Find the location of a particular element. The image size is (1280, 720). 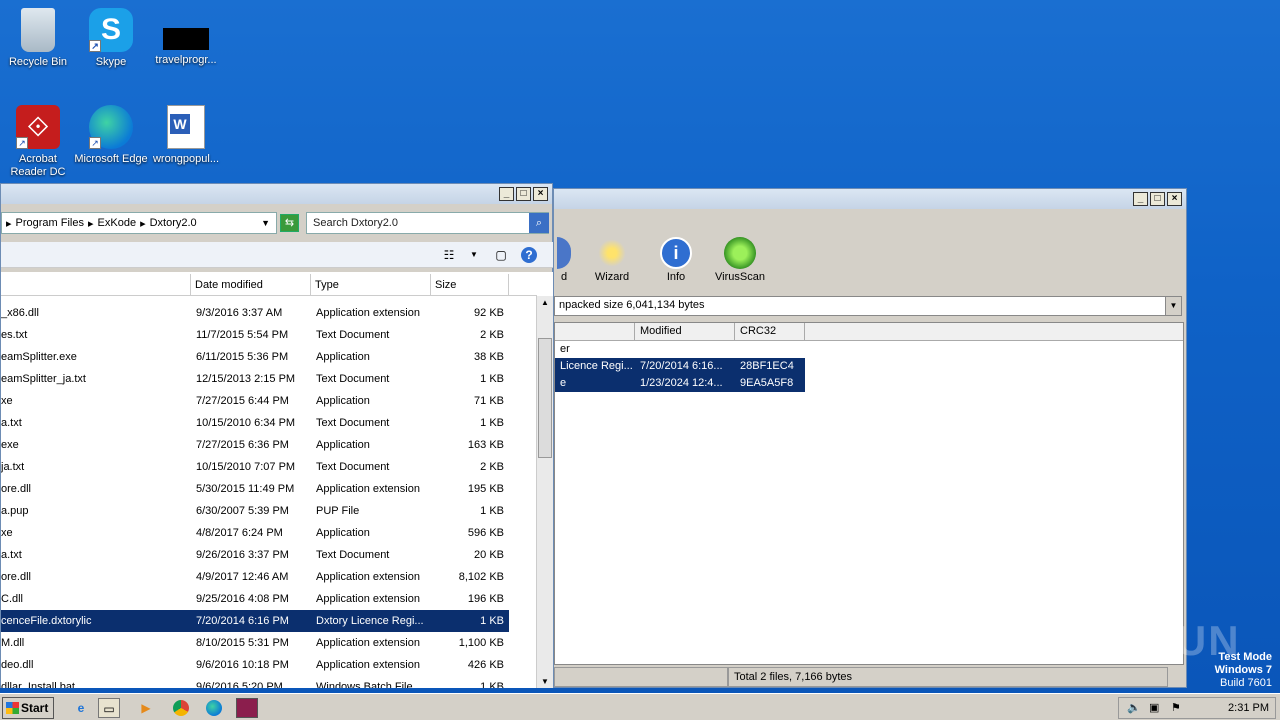

file-size: 92 KB is located at coordinates (489, 313).